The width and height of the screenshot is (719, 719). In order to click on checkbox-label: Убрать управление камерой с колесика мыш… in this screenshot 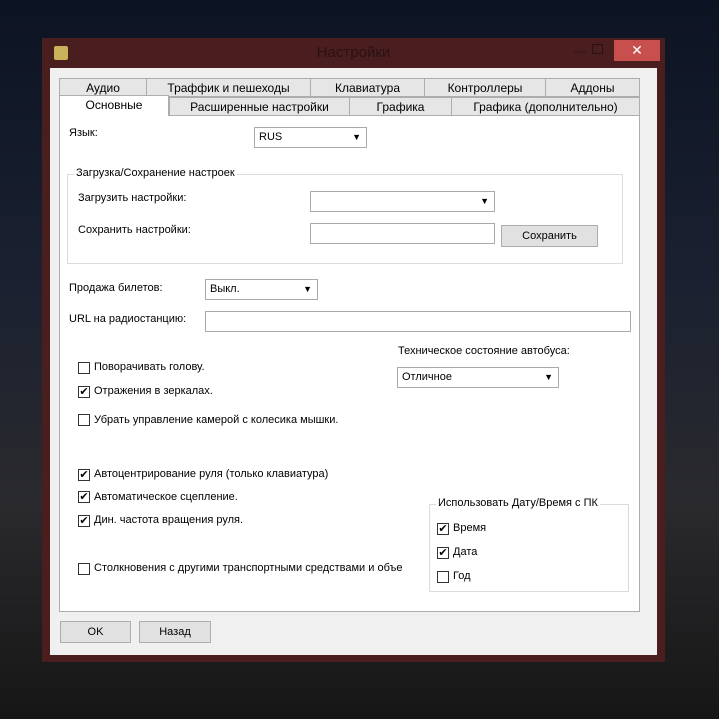, I will do `click(216, 420)`.